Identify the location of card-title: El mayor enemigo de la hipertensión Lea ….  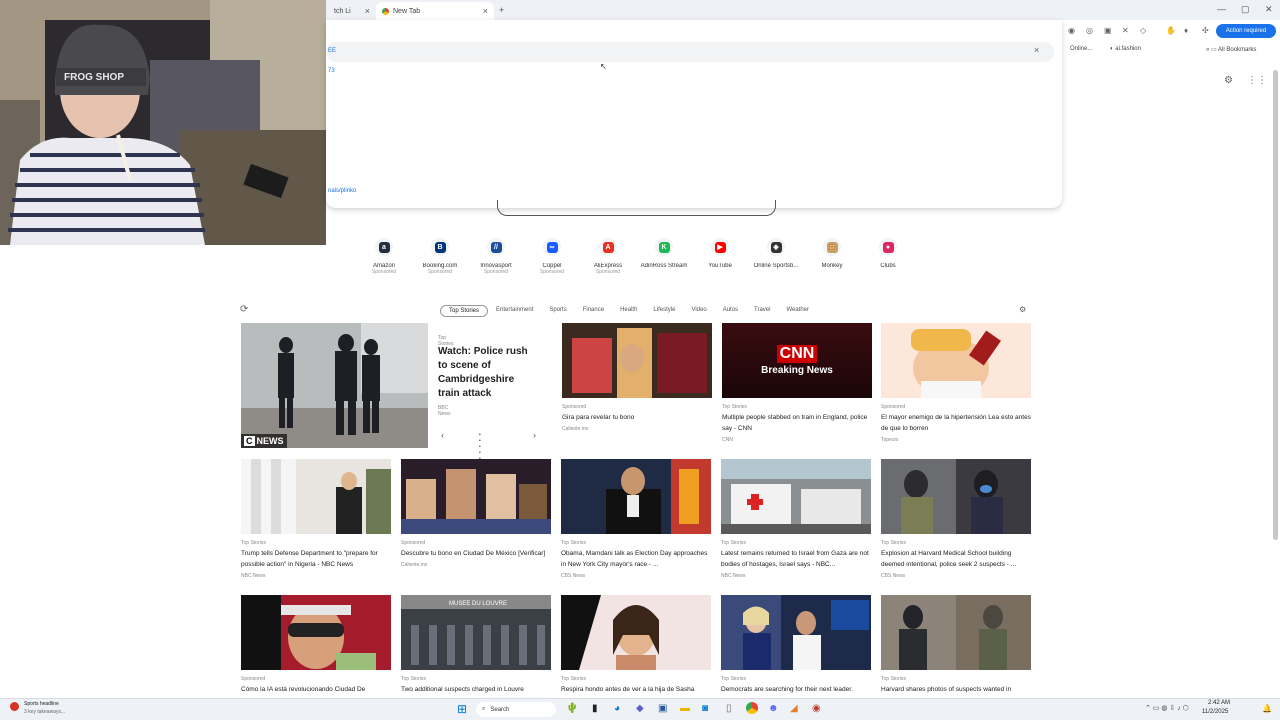
(956, 423).